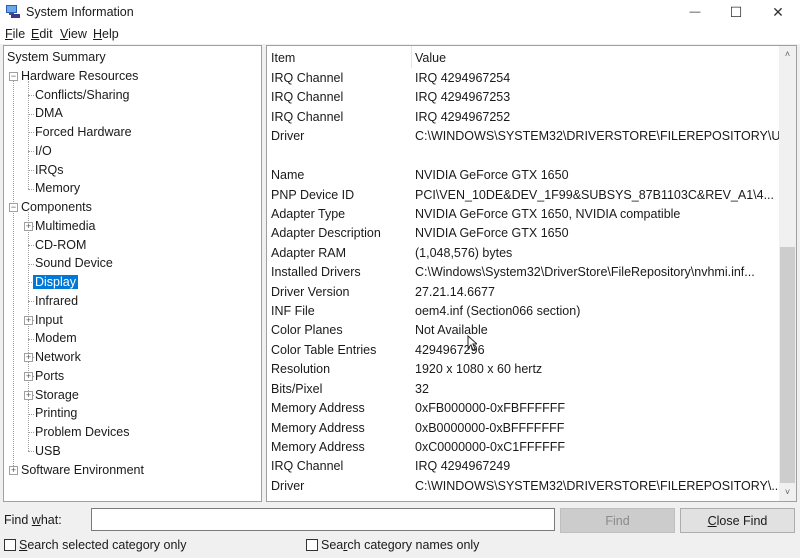 The image size is (800, 558). I want to click on tree-item-label: Forced Hardware, so click(83, 132).